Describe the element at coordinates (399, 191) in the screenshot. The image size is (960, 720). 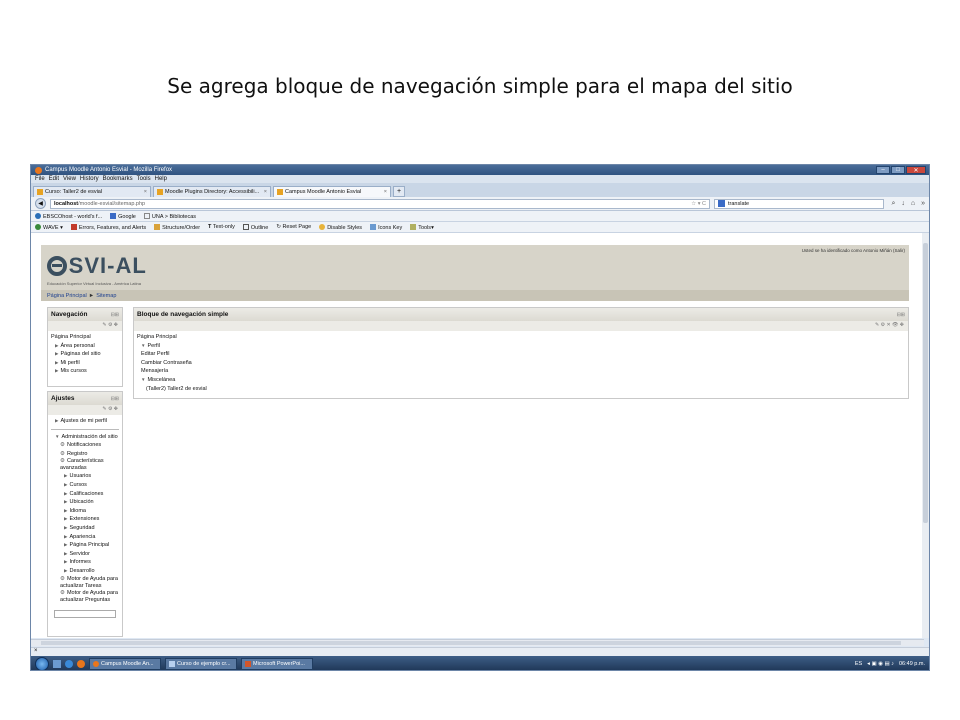
I see `new-tab-button: +` at that location.